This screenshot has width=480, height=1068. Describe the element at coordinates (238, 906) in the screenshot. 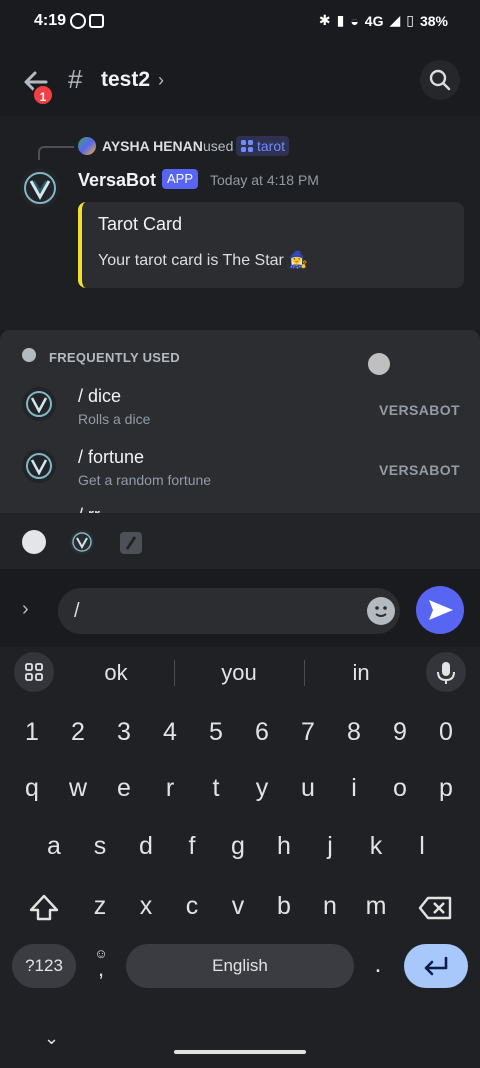

I see `key-v: v` at that location.